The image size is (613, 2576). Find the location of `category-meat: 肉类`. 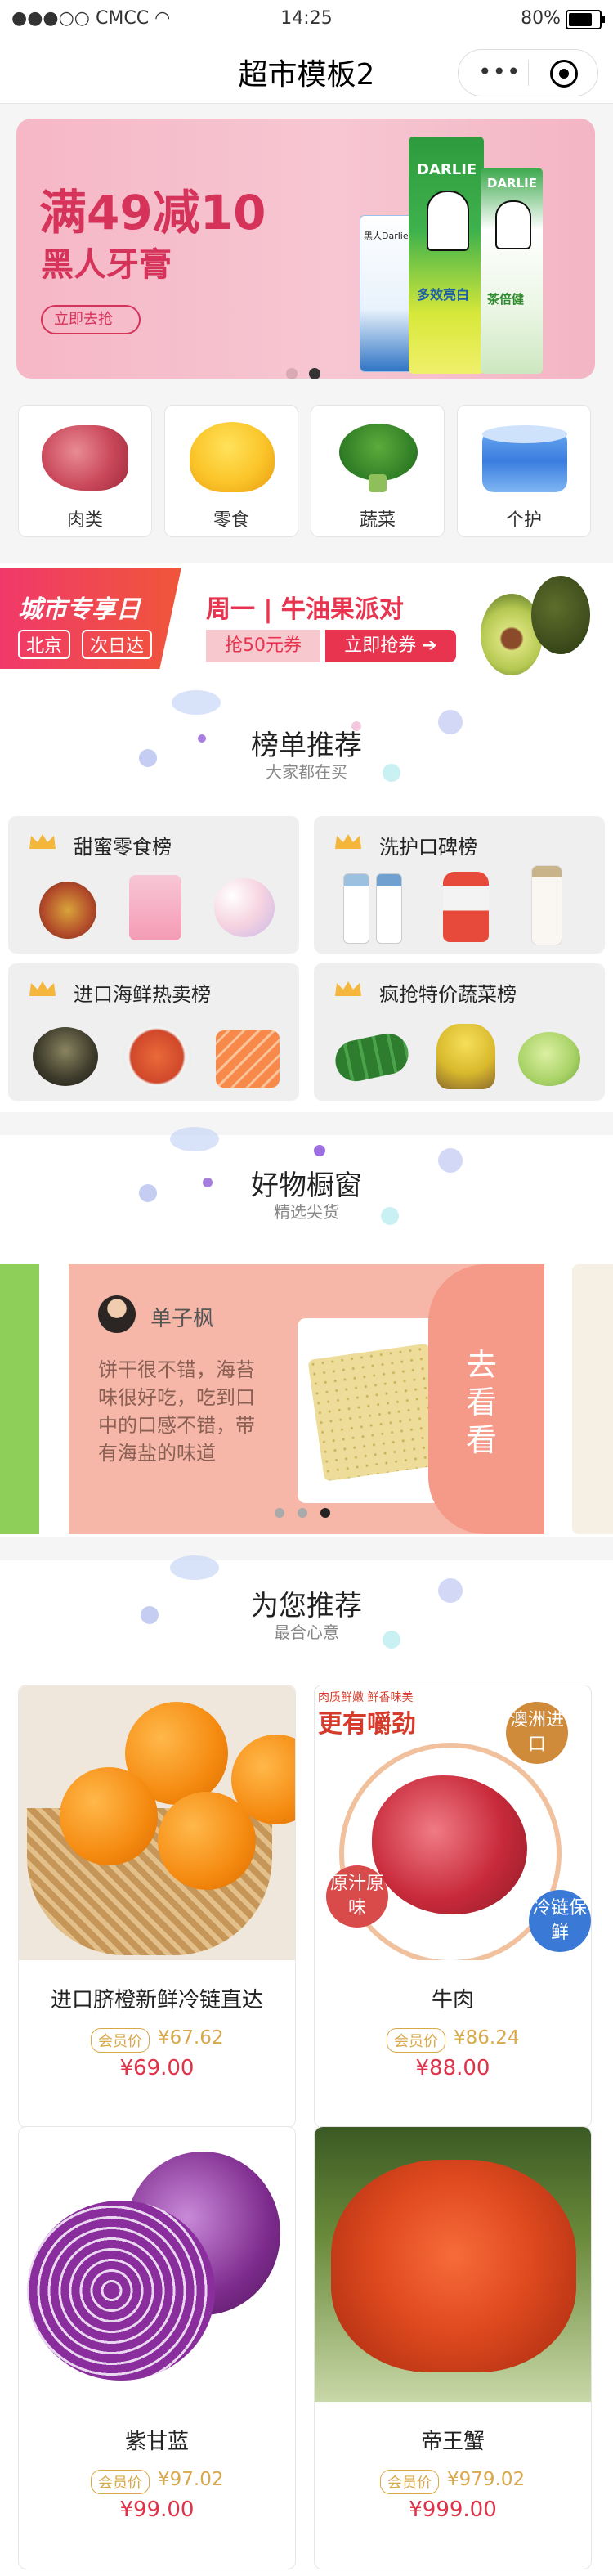

category-meat: 肉类 is located at coordinates (85, 471).